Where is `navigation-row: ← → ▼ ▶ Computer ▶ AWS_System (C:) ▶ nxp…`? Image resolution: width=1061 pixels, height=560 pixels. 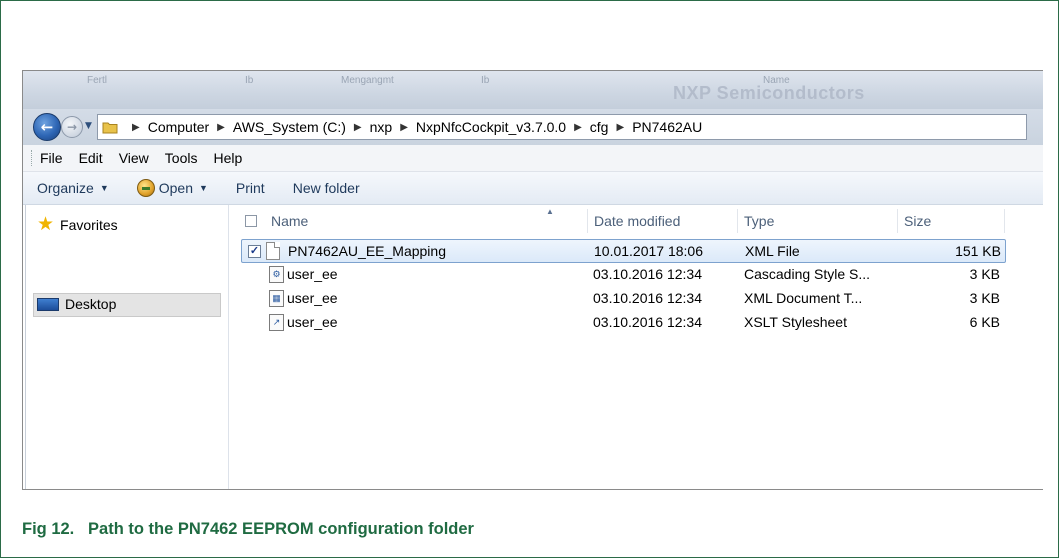
navigation-row: ← → ▼ ▶ Computer ▶ AWS_System (C:) ▶ nxp… is located at coordinates (533, 127).